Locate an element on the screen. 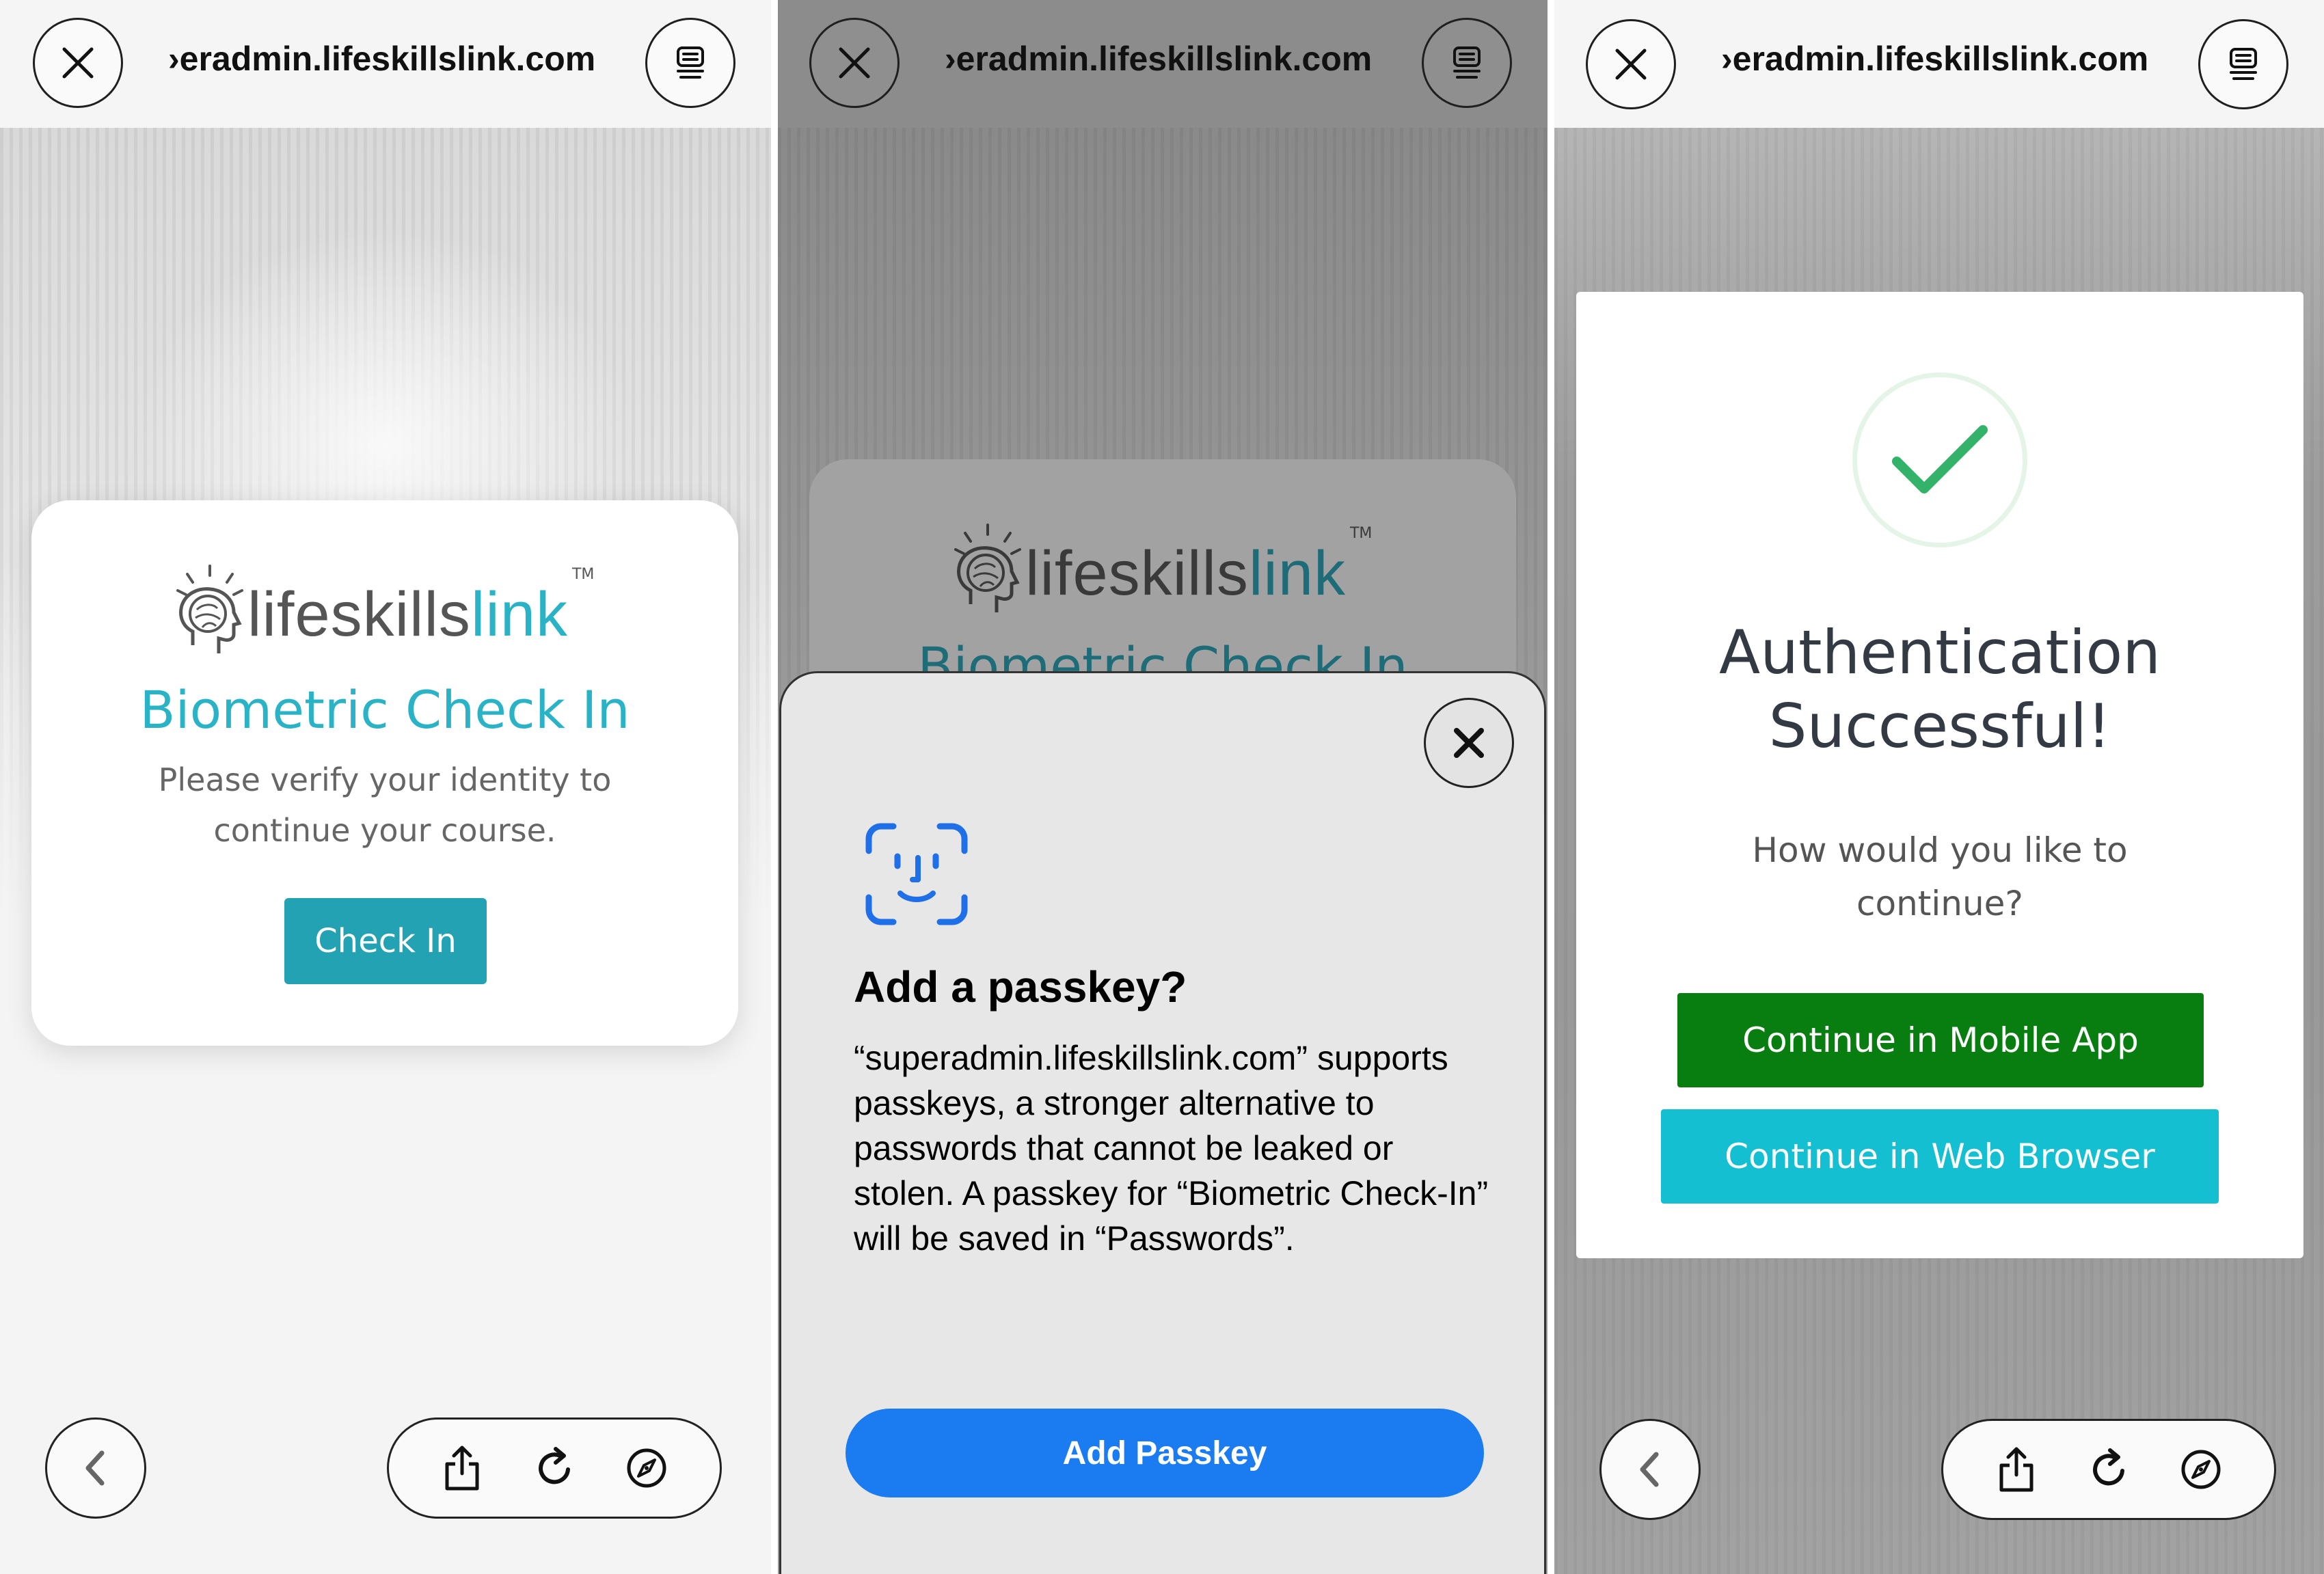  face-id-icon is located at coordinates (916, 874).